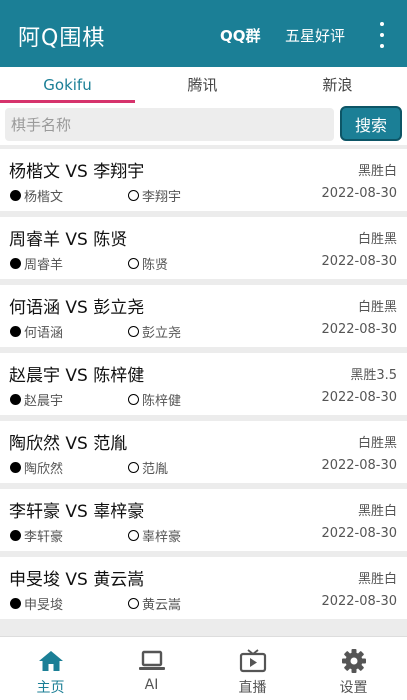 This screenshot has height=700, width=407. Describe the element at coordinates (44, 265) in the screenshot. I see `black-player-name: 周睿羊` at that location.